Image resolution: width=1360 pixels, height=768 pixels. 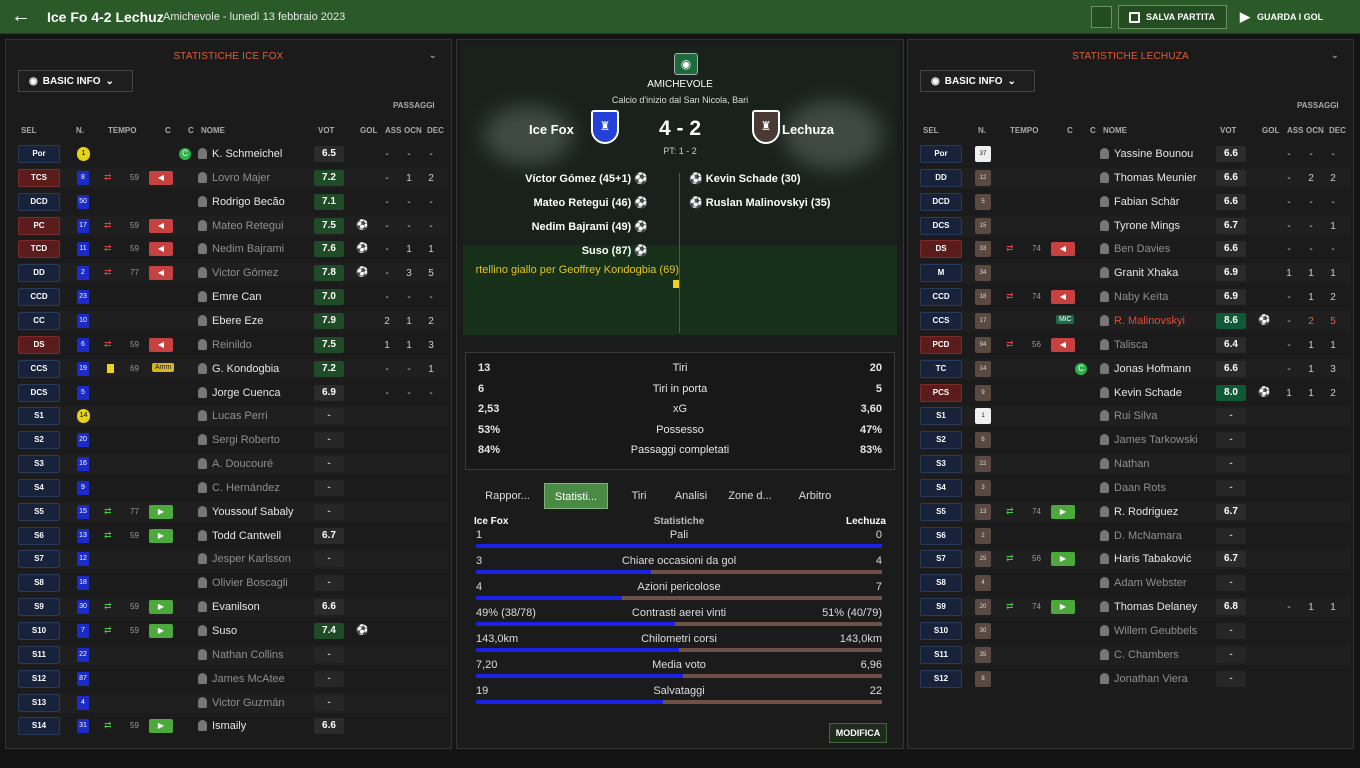 What do you see at coordinates (639, 496) in the screenshot?
I see `tab-2: Tiri` at bounding box center [639, 496].